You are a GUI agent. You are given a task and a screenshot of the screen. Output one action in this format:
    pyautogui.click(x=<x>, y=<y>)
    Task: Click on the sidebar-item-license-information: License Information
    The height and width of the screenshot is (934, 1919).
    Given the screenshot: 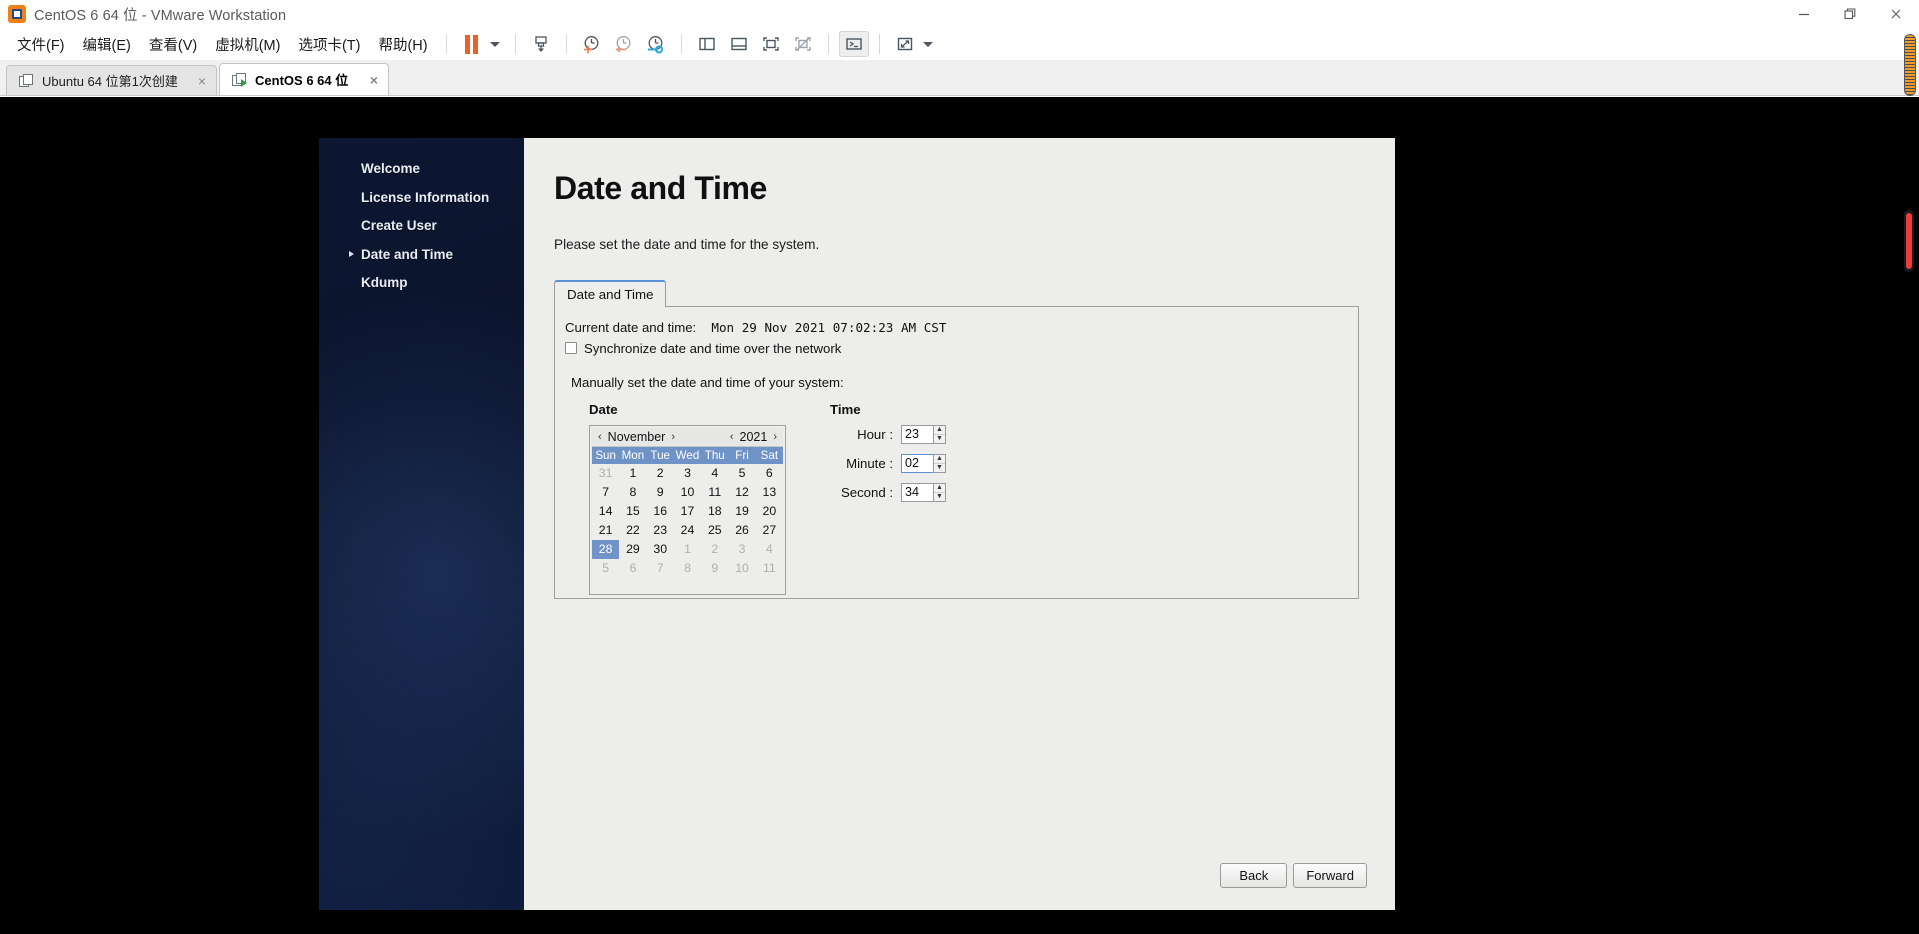 What is the action you would take?
    pyautogui.click(x=421, y=198)
    